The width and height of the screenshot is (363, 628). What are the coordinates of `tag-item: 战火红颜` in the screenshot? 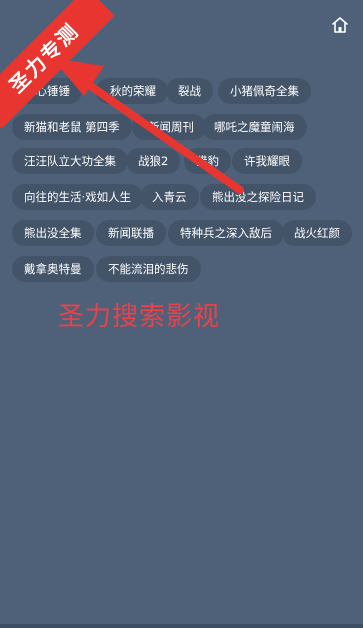 It's located at (317, 233).